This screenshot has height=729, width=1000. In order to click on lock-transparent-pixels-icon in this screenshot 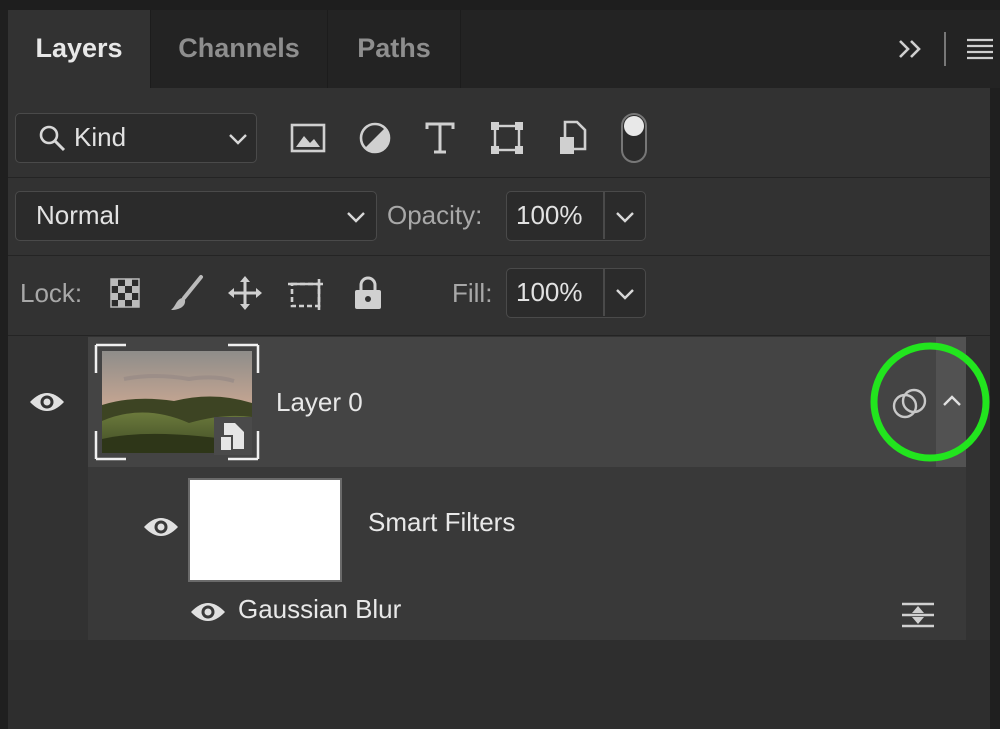, I will do `click(125, 293)`.